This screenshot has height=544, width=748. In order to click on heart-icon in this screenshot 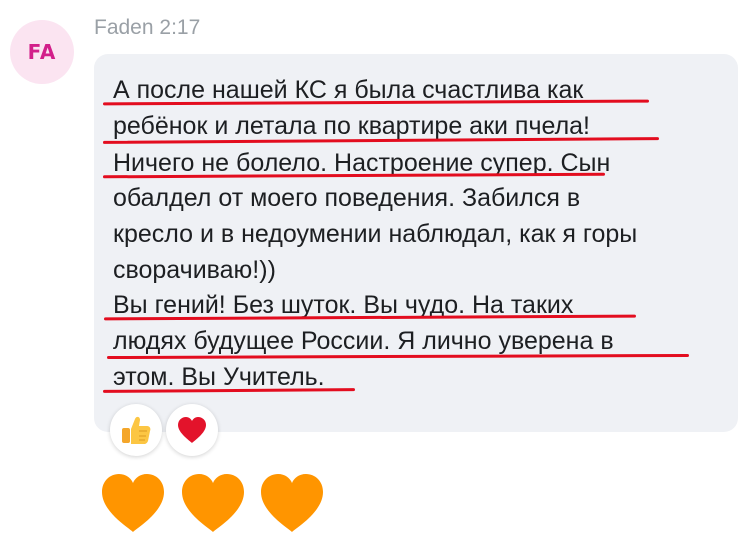, I will do `click(192, 430)`.